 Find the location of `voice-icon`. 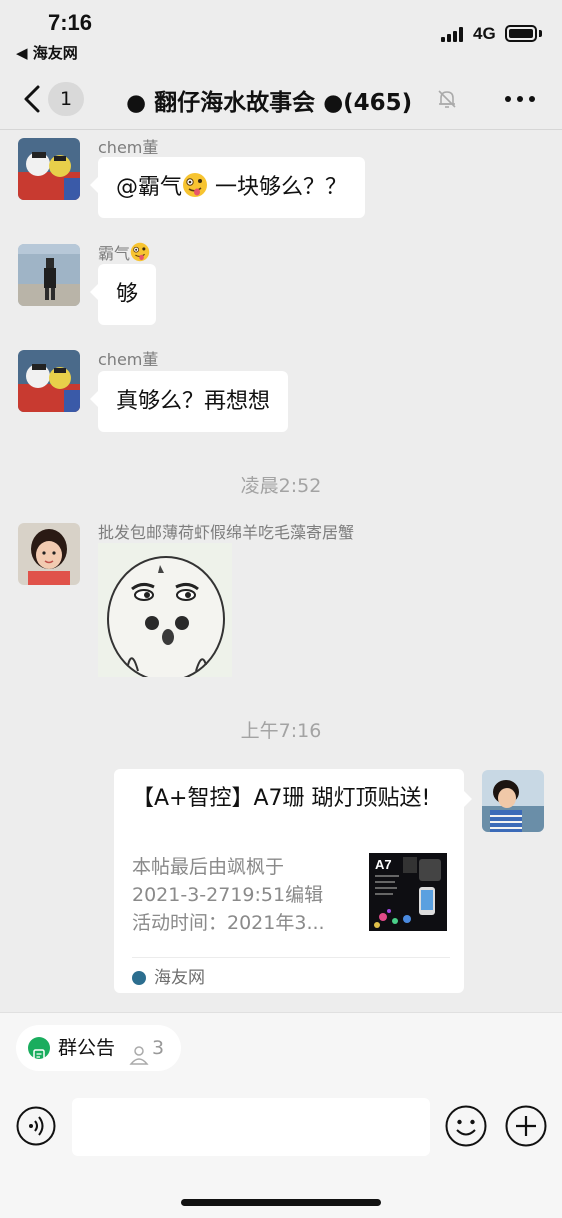

voice-icon is located at coordinates (36, 1126).